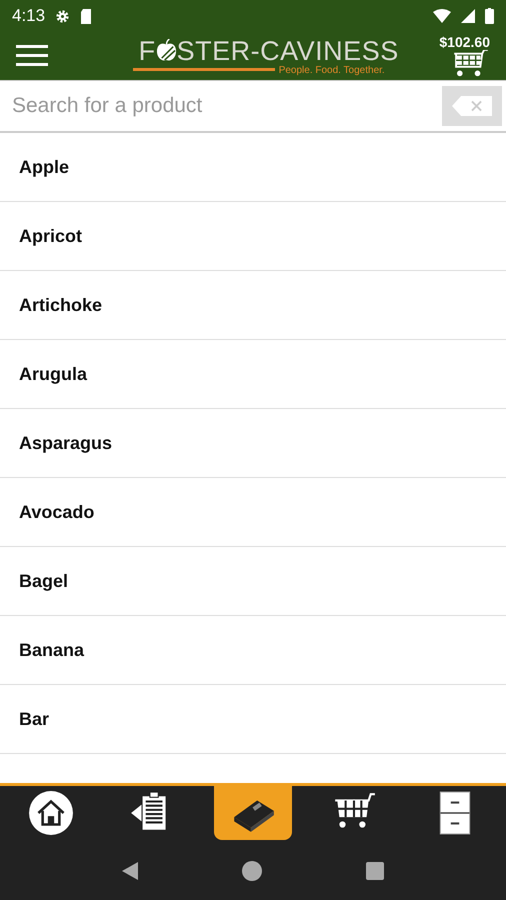 This screenshot has width=506, height=900. Describe the element at coordinates (51, 650) in the screenshot. I see `product-item: Banana` at that location.